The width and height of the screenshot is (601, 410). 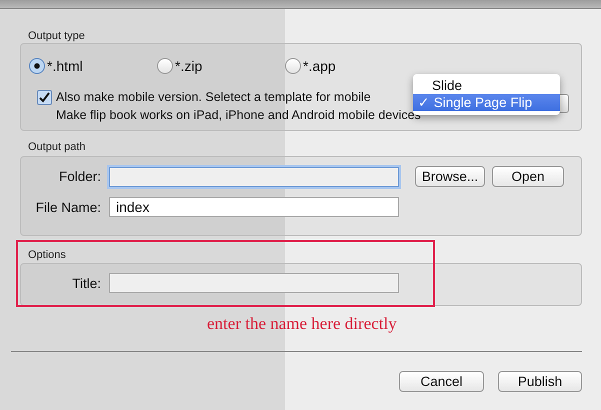 What do you see at coordinates (528, 176) in the screenshot?
I see `open-button: Open` at bounding box center [528, 176].